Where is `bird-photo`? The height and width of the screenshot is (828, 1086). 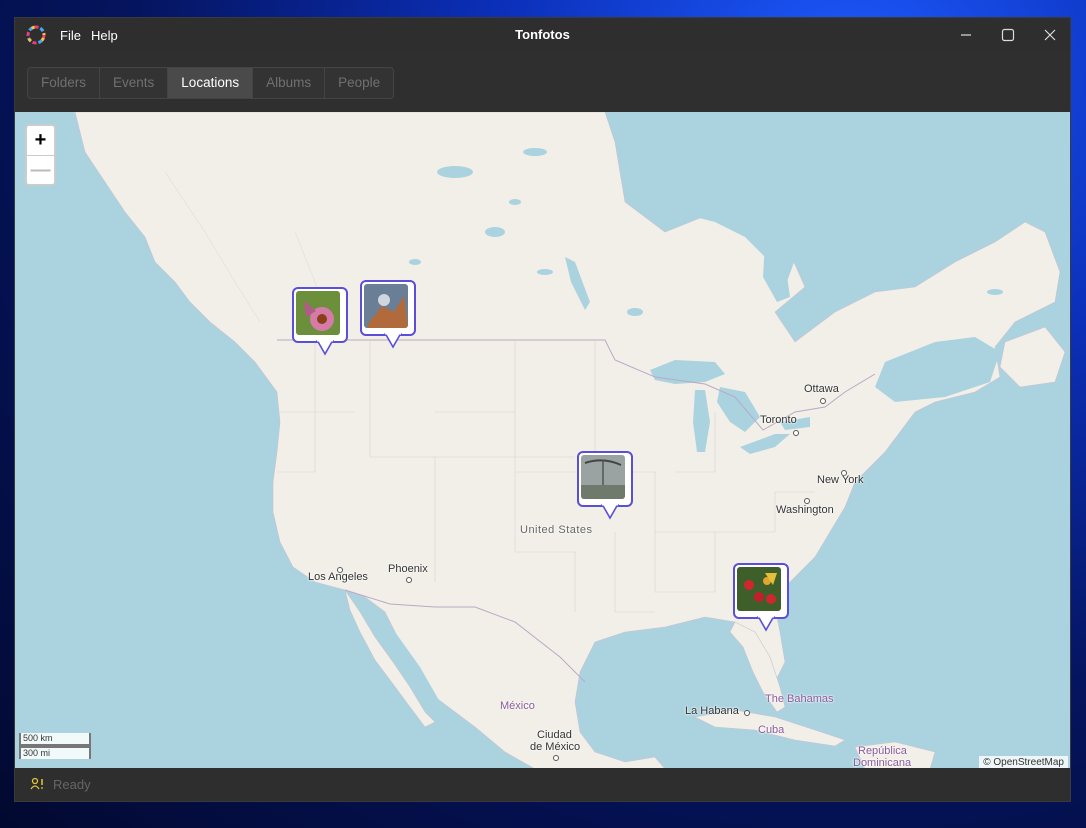 bird-photo is located at coordinates (386, 306).